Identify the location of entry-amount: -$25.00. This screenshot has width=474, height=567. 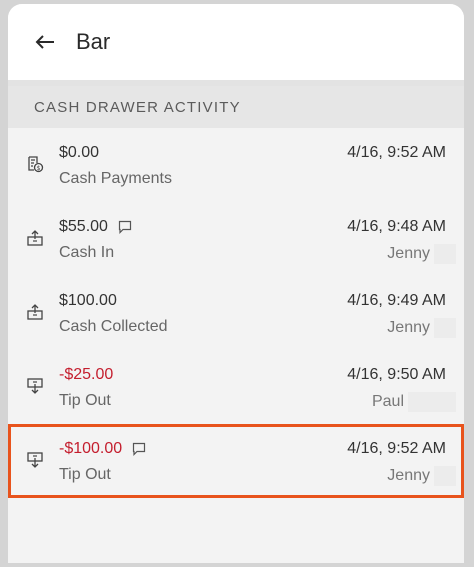
(86, 374).